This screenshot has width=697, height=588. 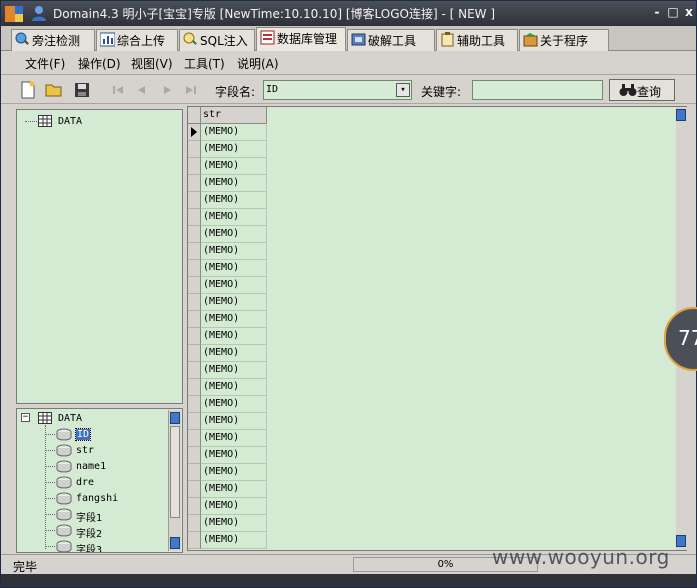 I want to click on tab-sql-injection: SQL注入, so click(x=217, y=40).